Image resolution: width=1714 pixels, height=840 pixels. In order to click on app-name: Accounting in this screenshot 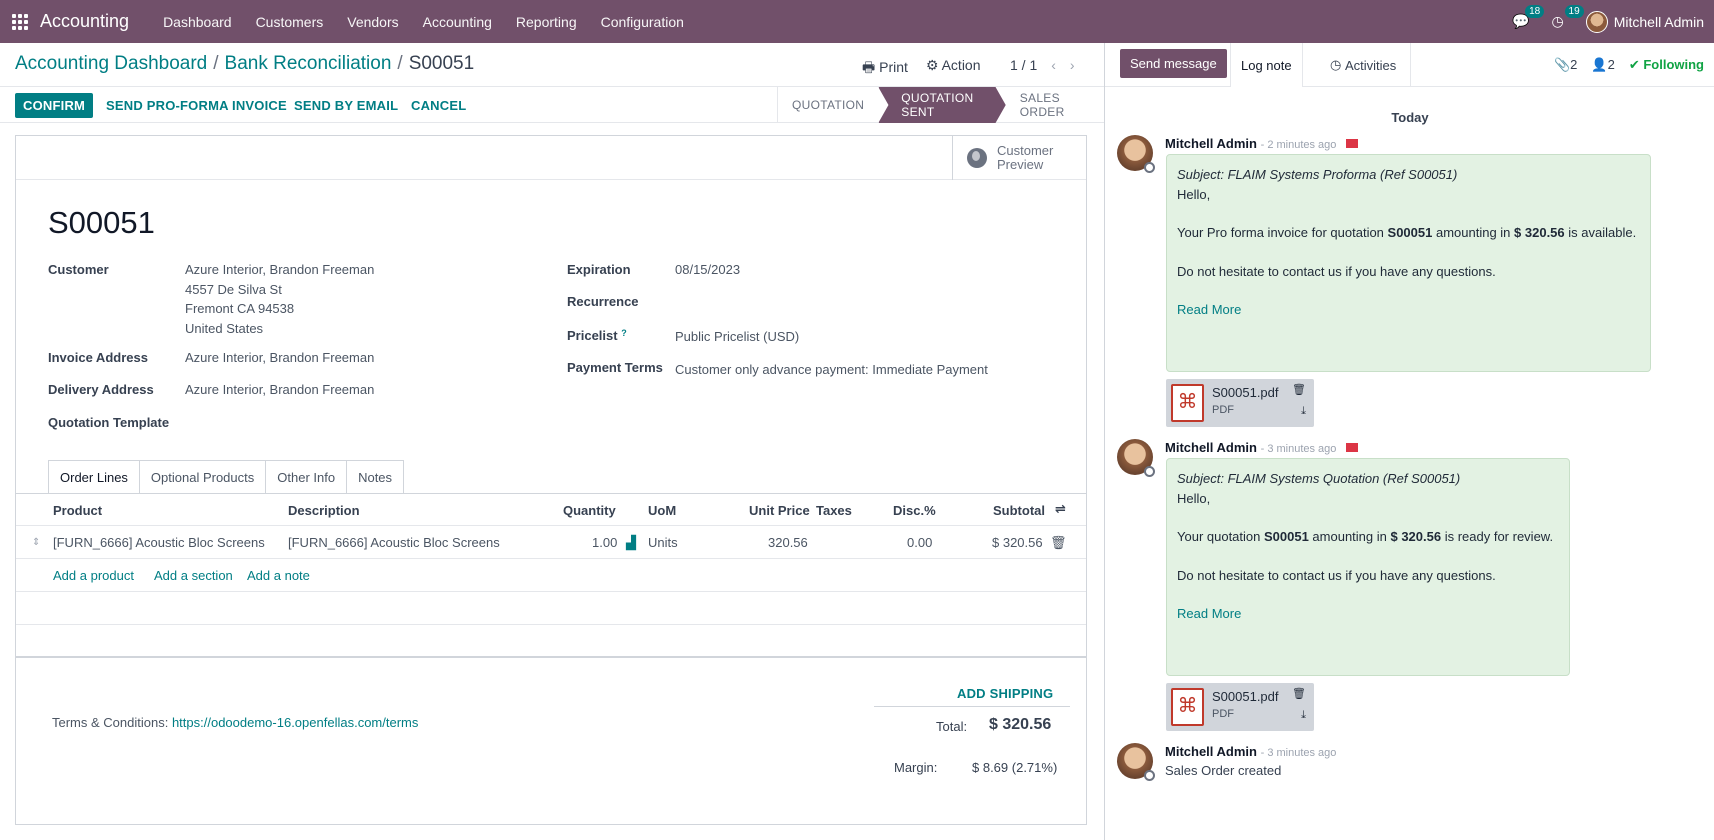, I will do `click(84, 21)`.